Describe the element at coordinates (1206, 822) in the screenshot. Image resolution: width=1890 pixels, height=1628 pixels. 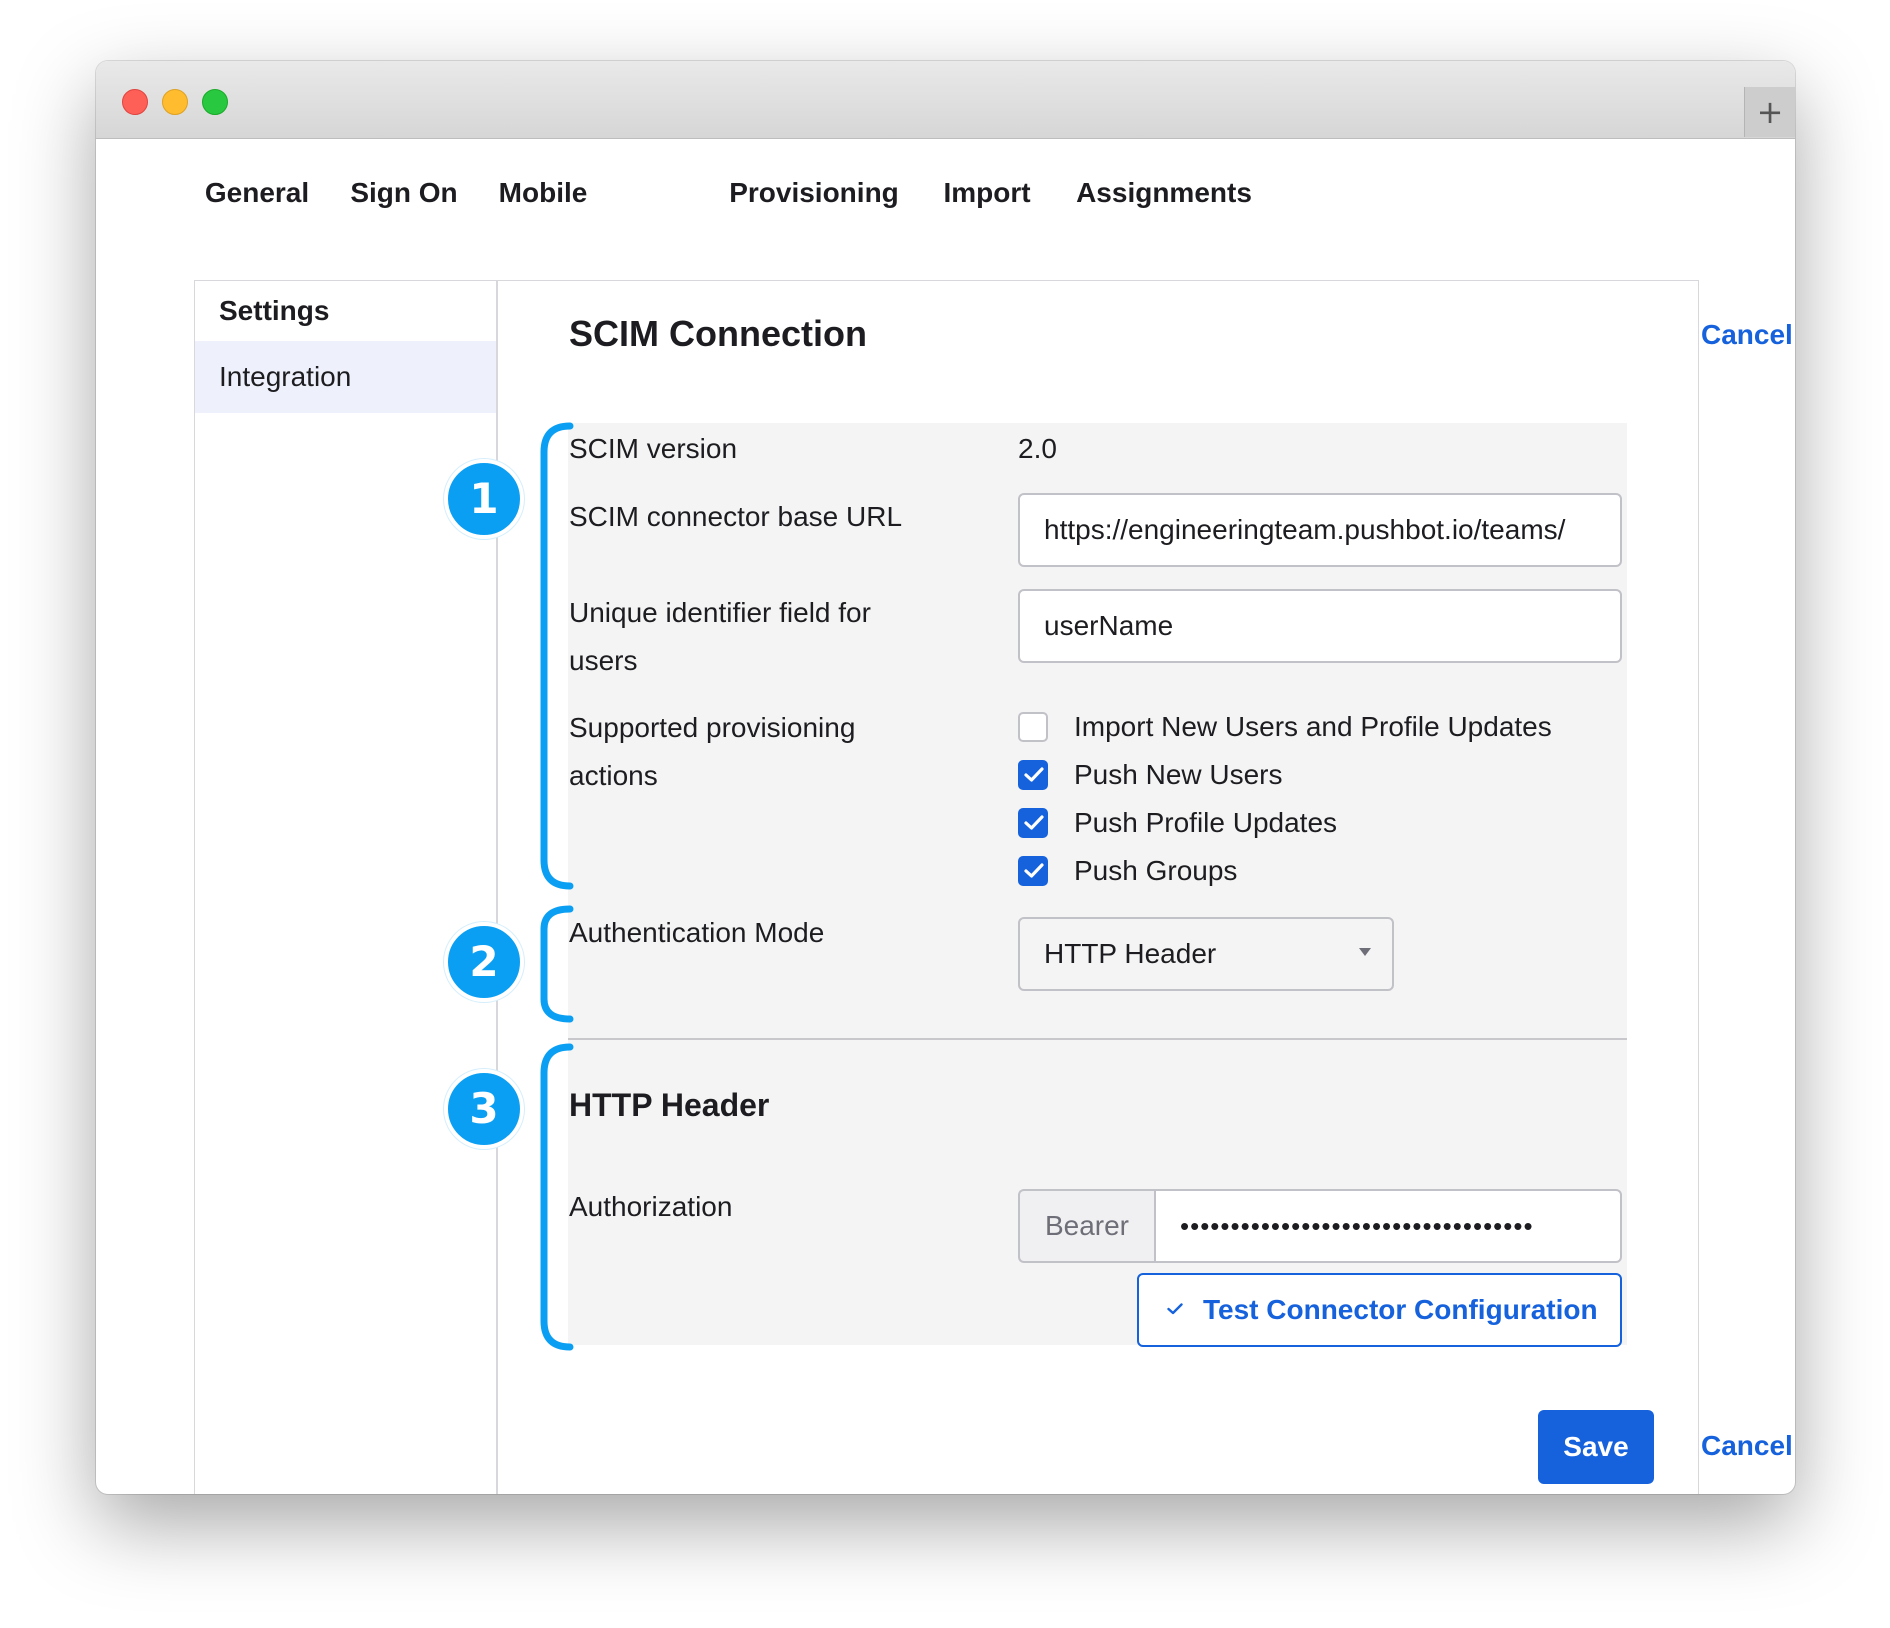
I see `checkbox-label: Push Profile Updates` at that location.